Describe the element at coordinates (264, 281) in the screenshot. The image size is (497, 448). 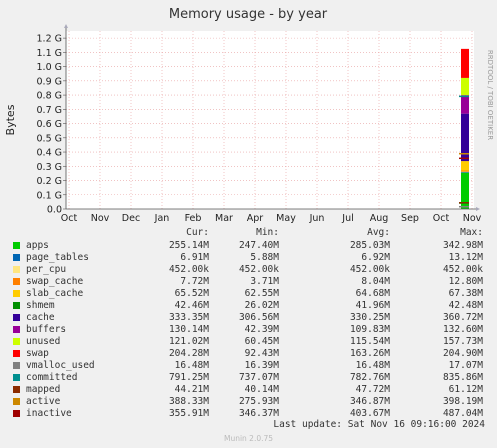
I see `min-value: 3.71M` at that location.